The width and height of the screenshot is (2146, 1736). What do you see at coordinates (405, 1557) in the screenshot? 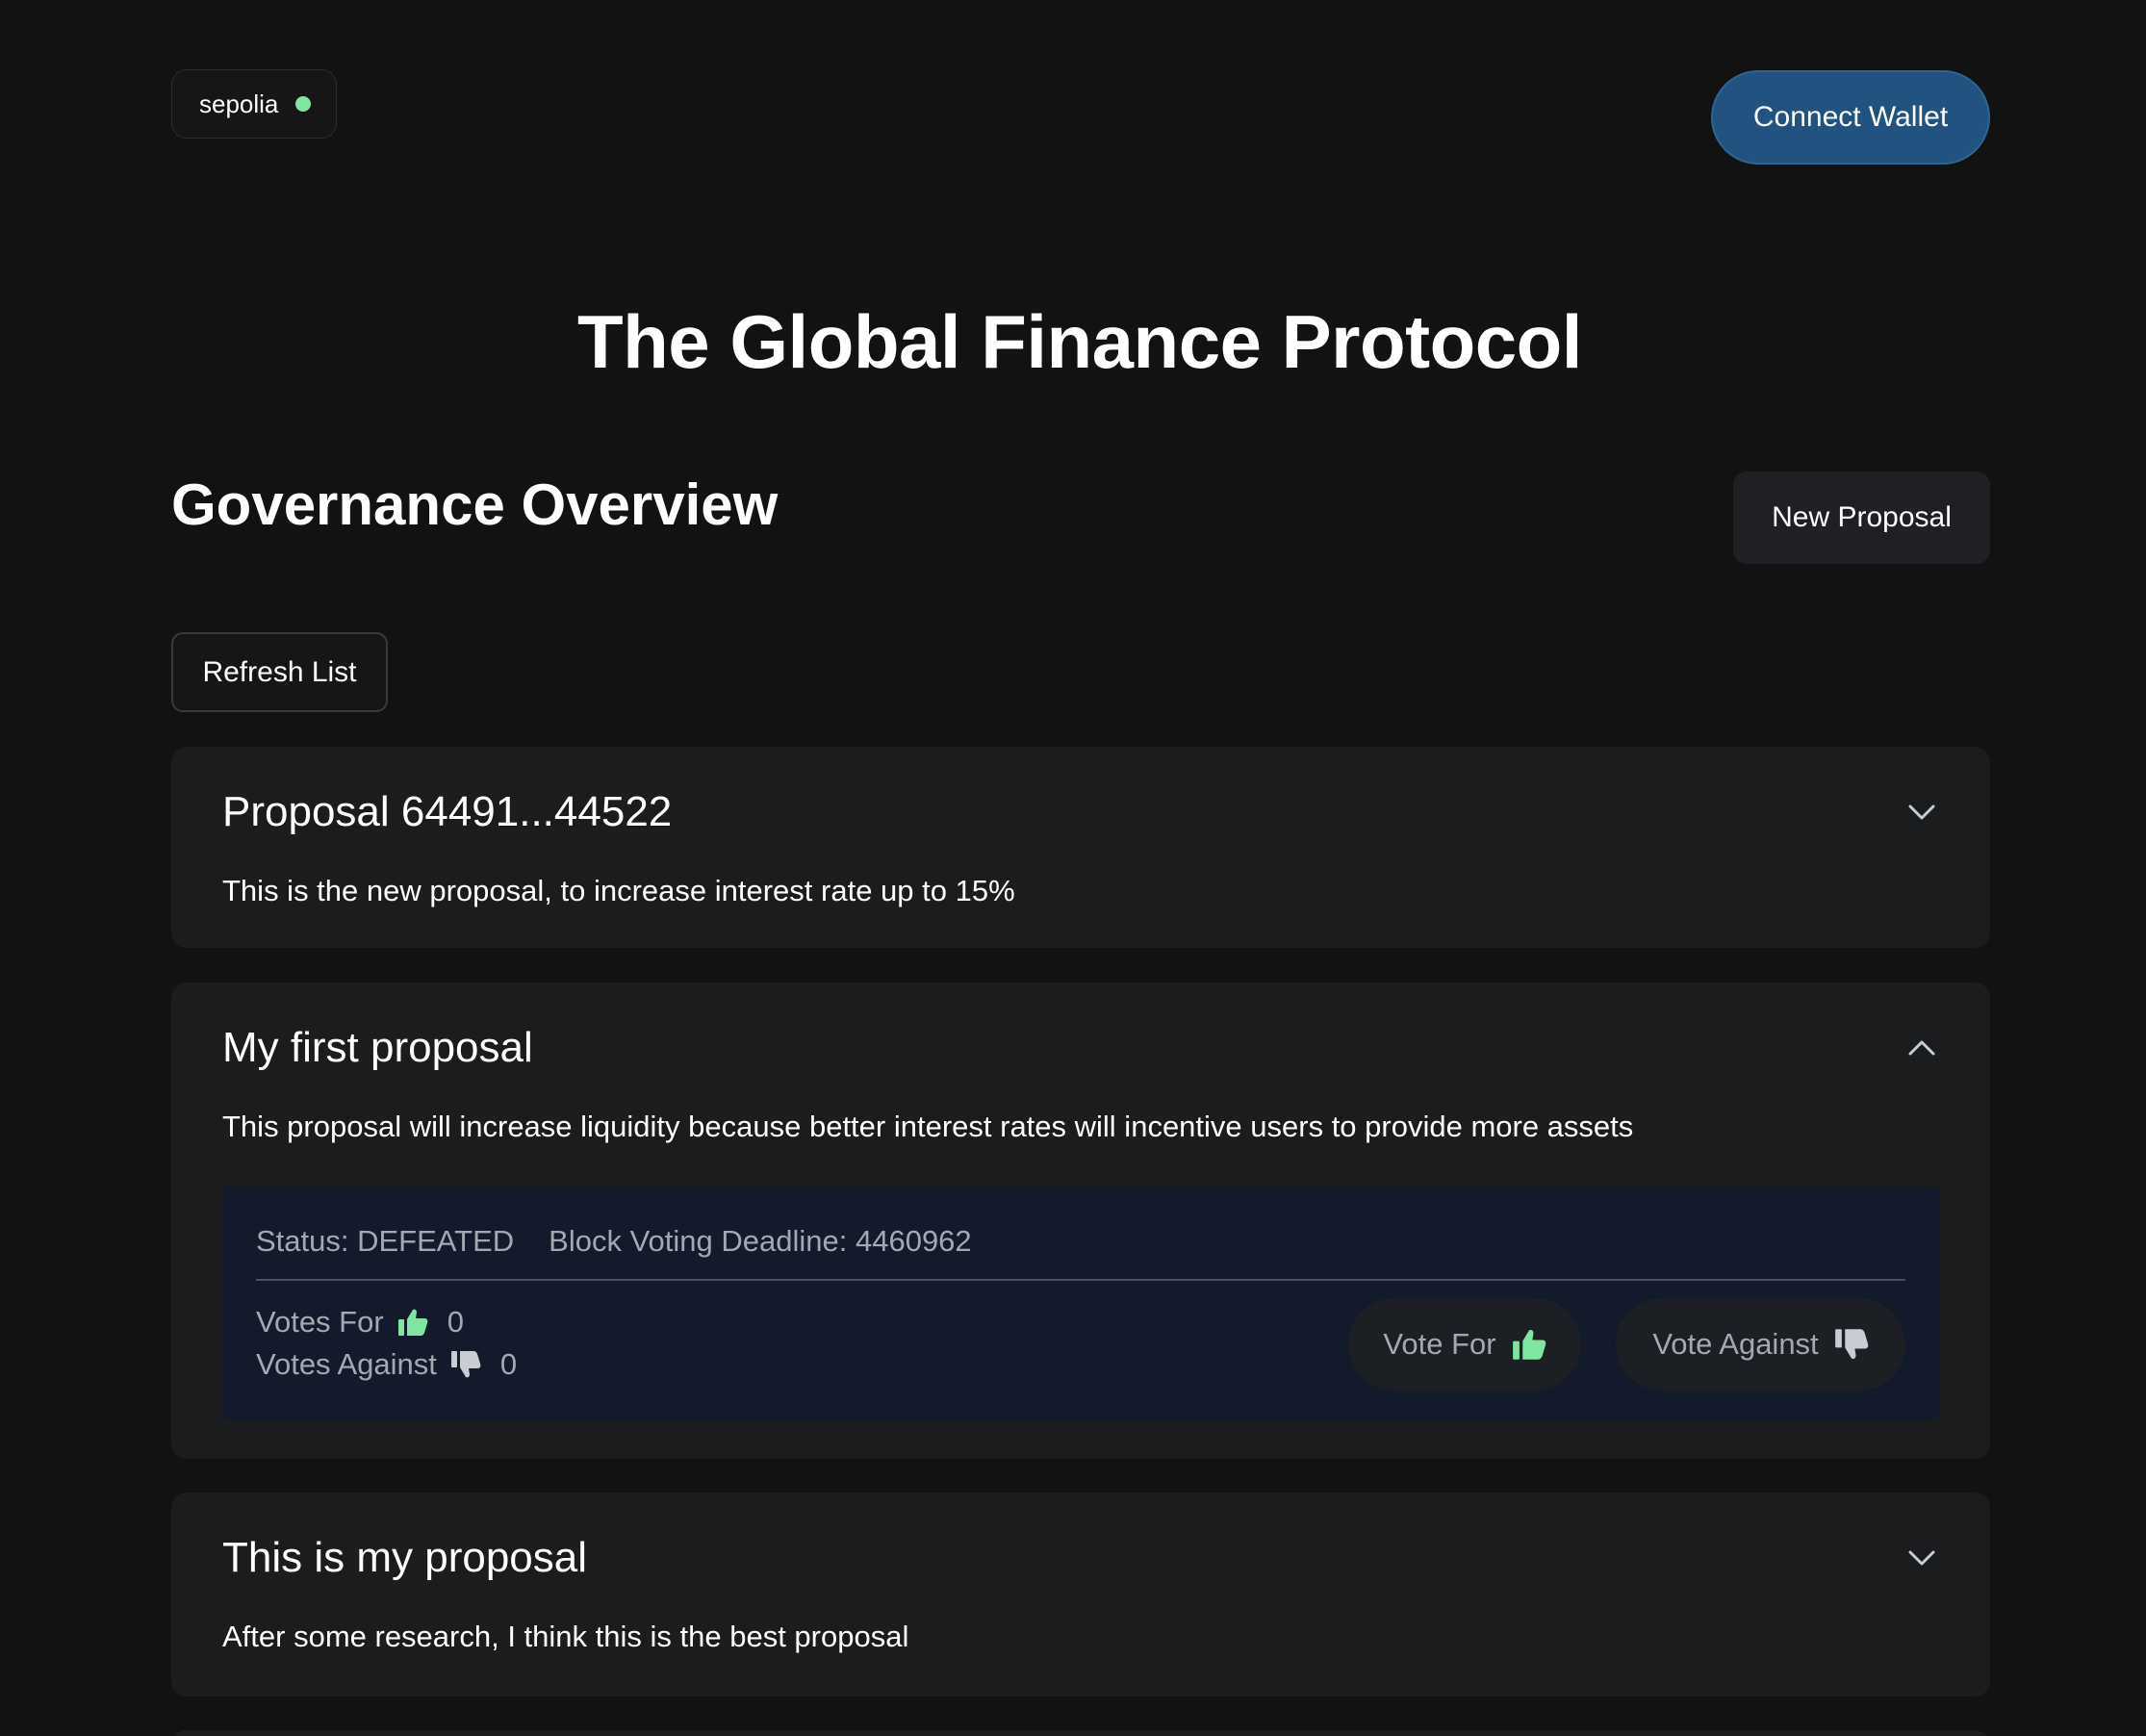
I see `proposal-title: This is my proposal` at bounding box center [405, 1557].